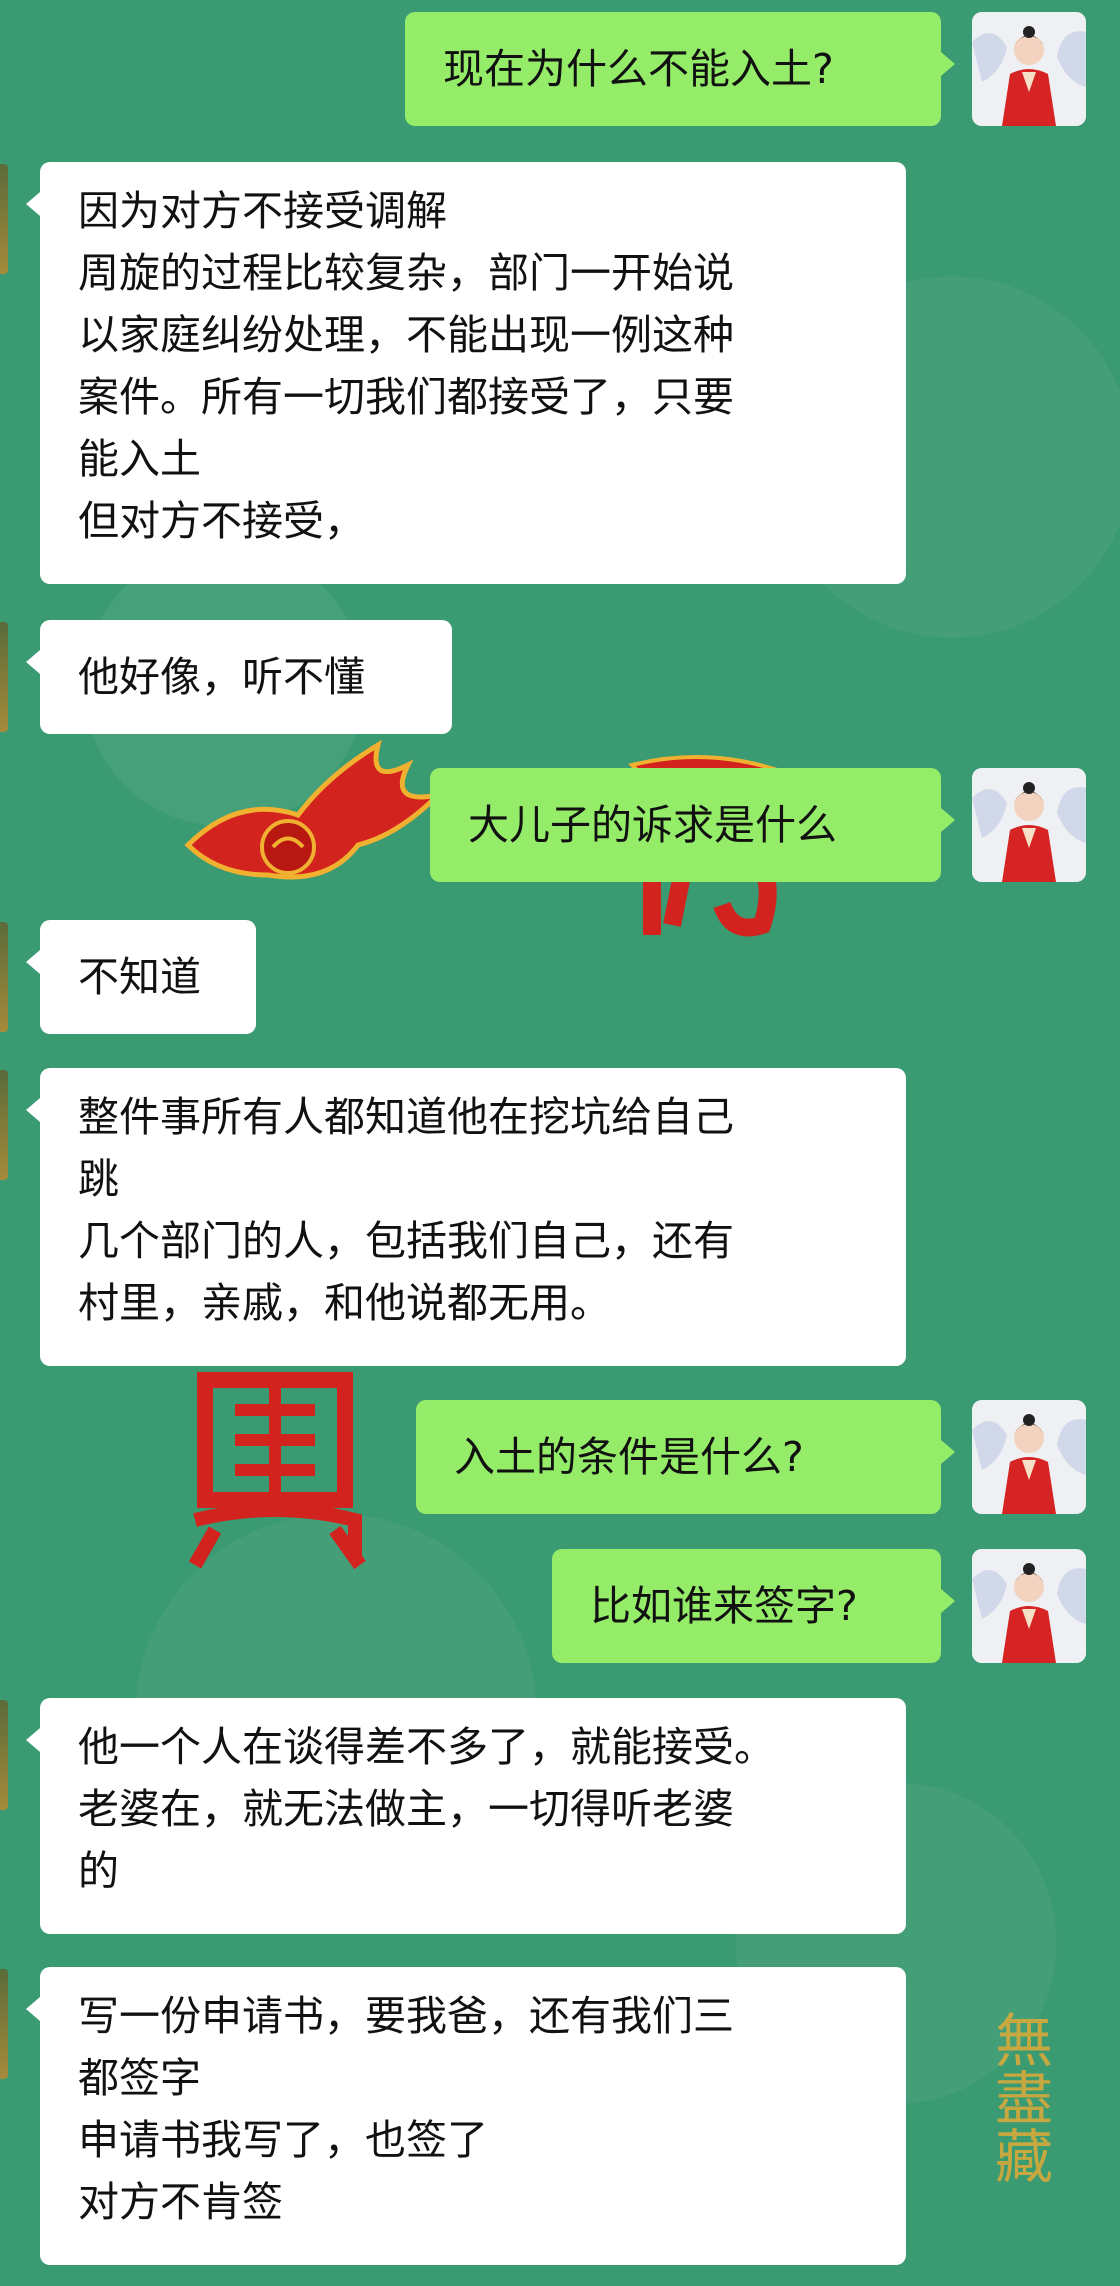 The image size is (1120, 2286). What do you see at coordinates (277, 1471) in the screenshot?
I see `wallpaper-red-seal-glyph` at bounding box center [277, 1471].